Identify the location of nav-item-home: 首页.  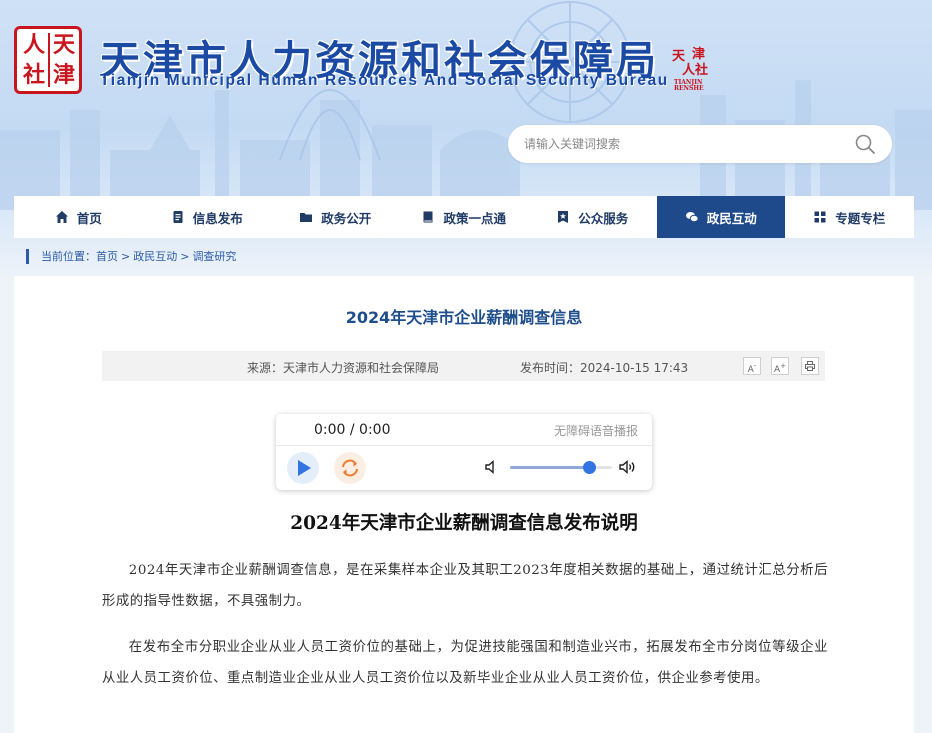
(78, 217).